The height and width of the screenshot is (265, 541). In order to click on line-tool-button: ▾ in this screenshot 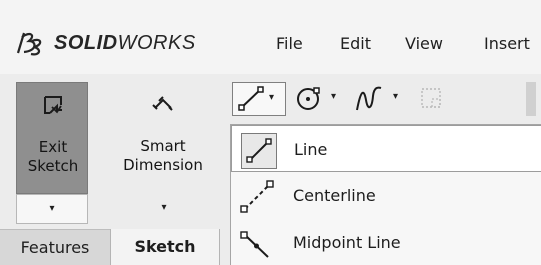, I will do `click(259, 99)`.